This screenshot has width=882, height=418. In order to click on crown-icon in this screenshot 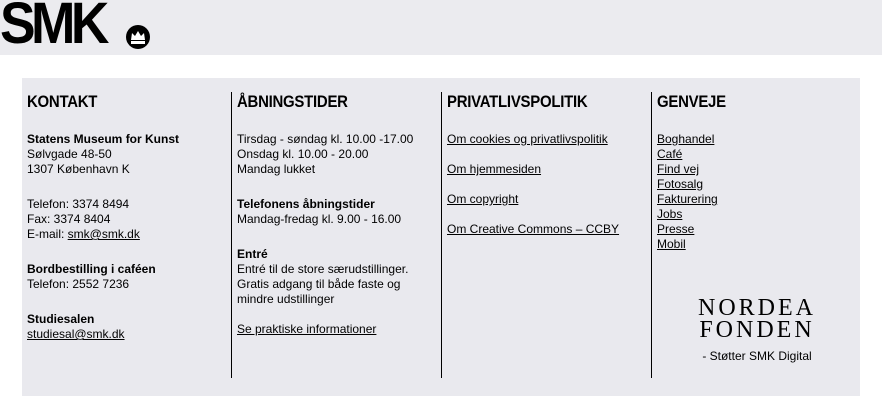, I will do `click(138, 37)`.